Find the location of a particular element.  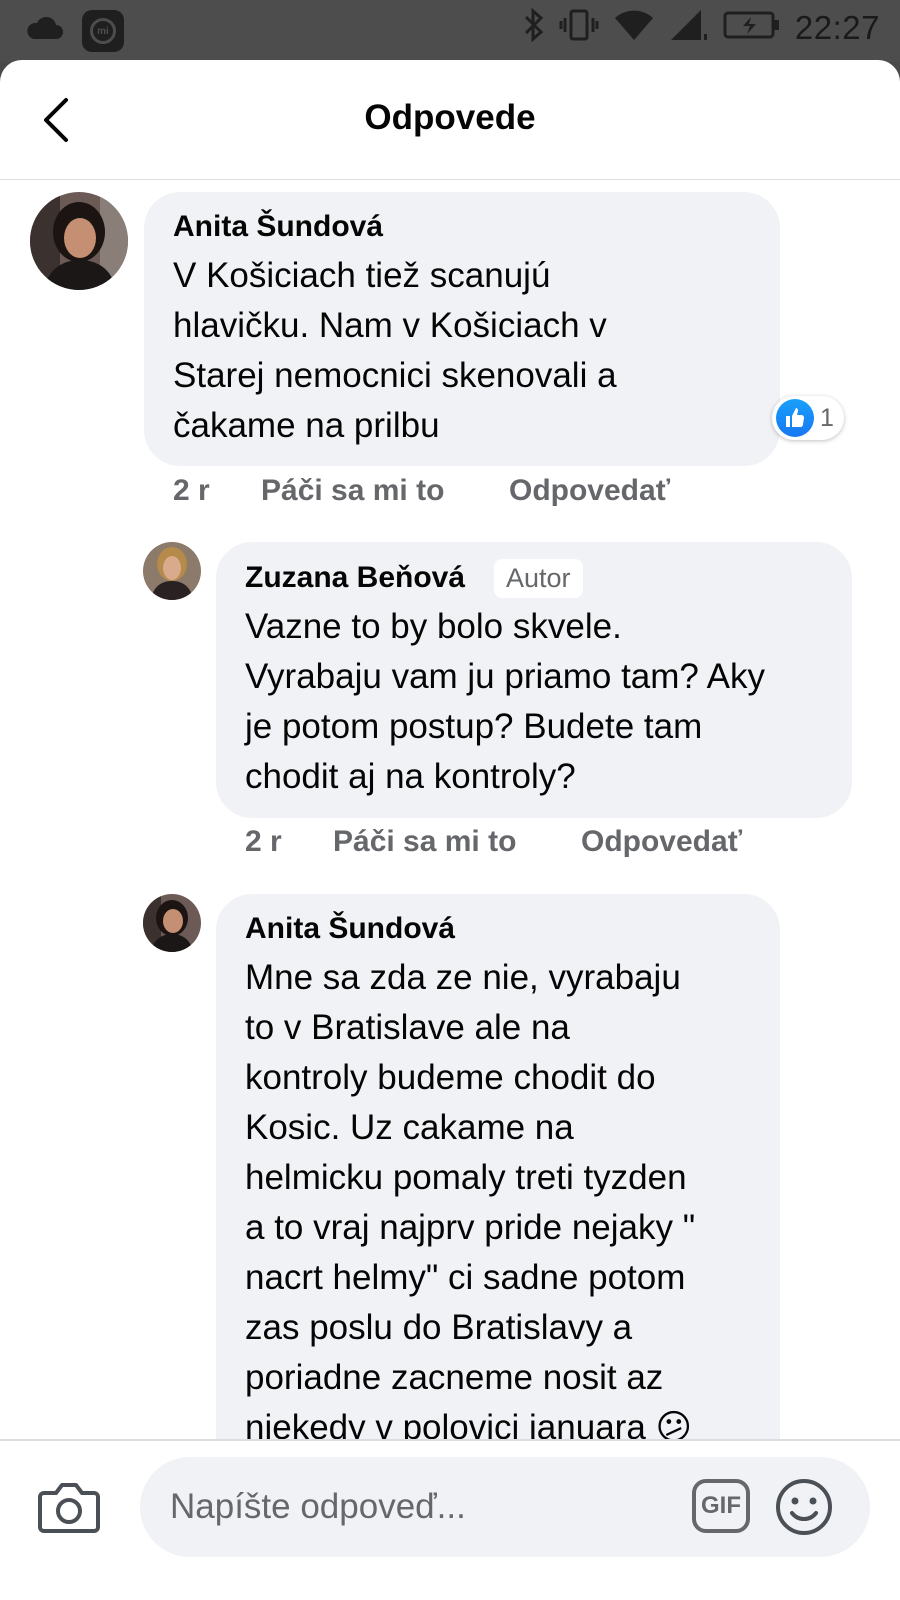

emoji-button is located at coordinates (804, 1507).